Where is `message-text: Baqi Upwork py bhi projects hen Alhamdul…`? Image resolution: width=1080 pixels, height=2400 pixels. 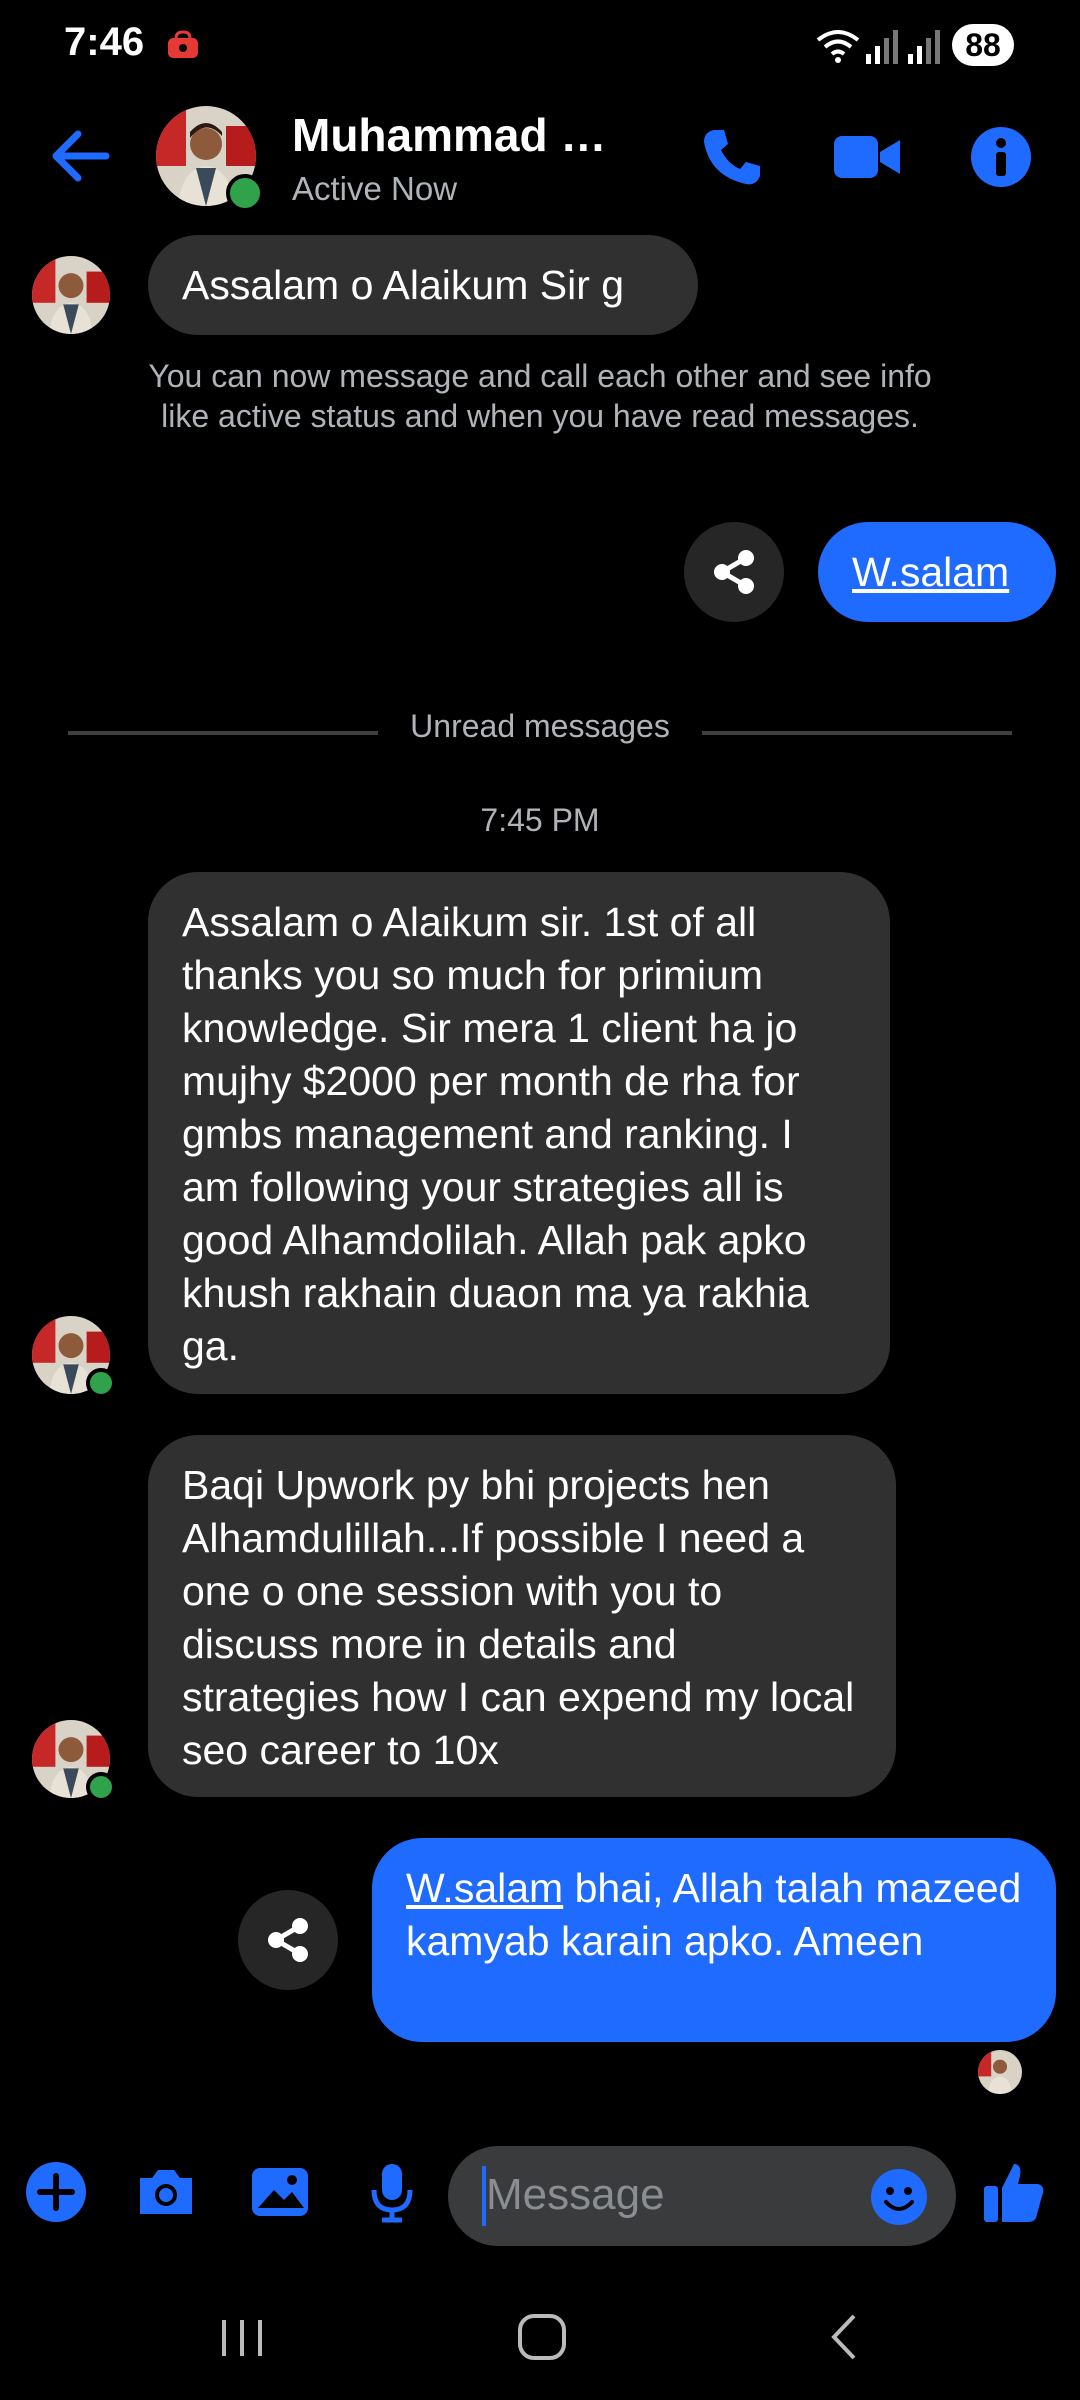 message-text: Baqi Upwork py bhi projects hen Alhamdul… is located at coordinates (518, 1617).